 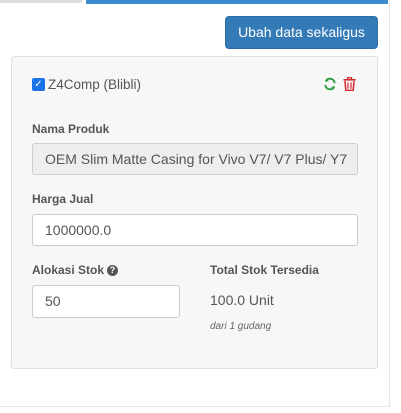 I want to click on question-circle-icon: ?, so click(x=113, y=270).